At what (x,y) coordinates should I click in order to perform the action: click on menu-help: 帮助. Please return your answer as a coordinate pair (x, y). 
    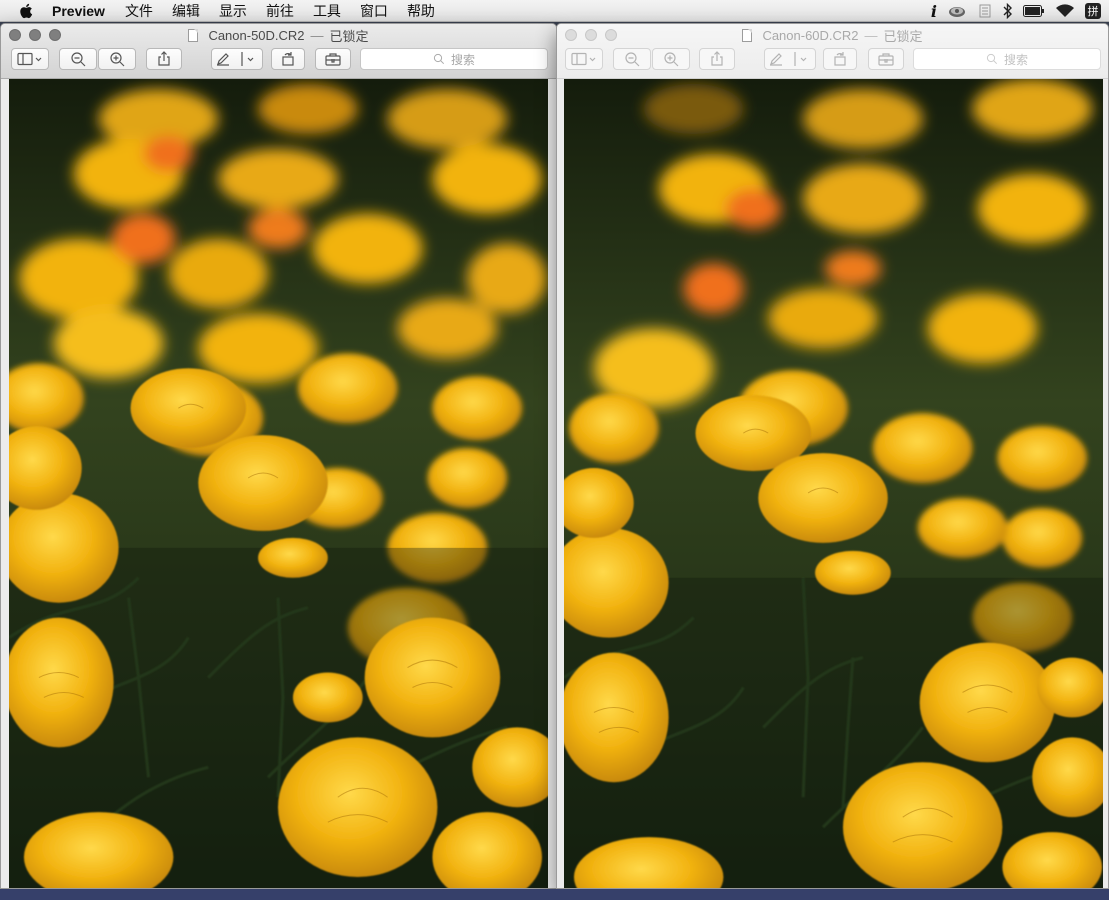
    Looking at the image, I should click on (421, 11).